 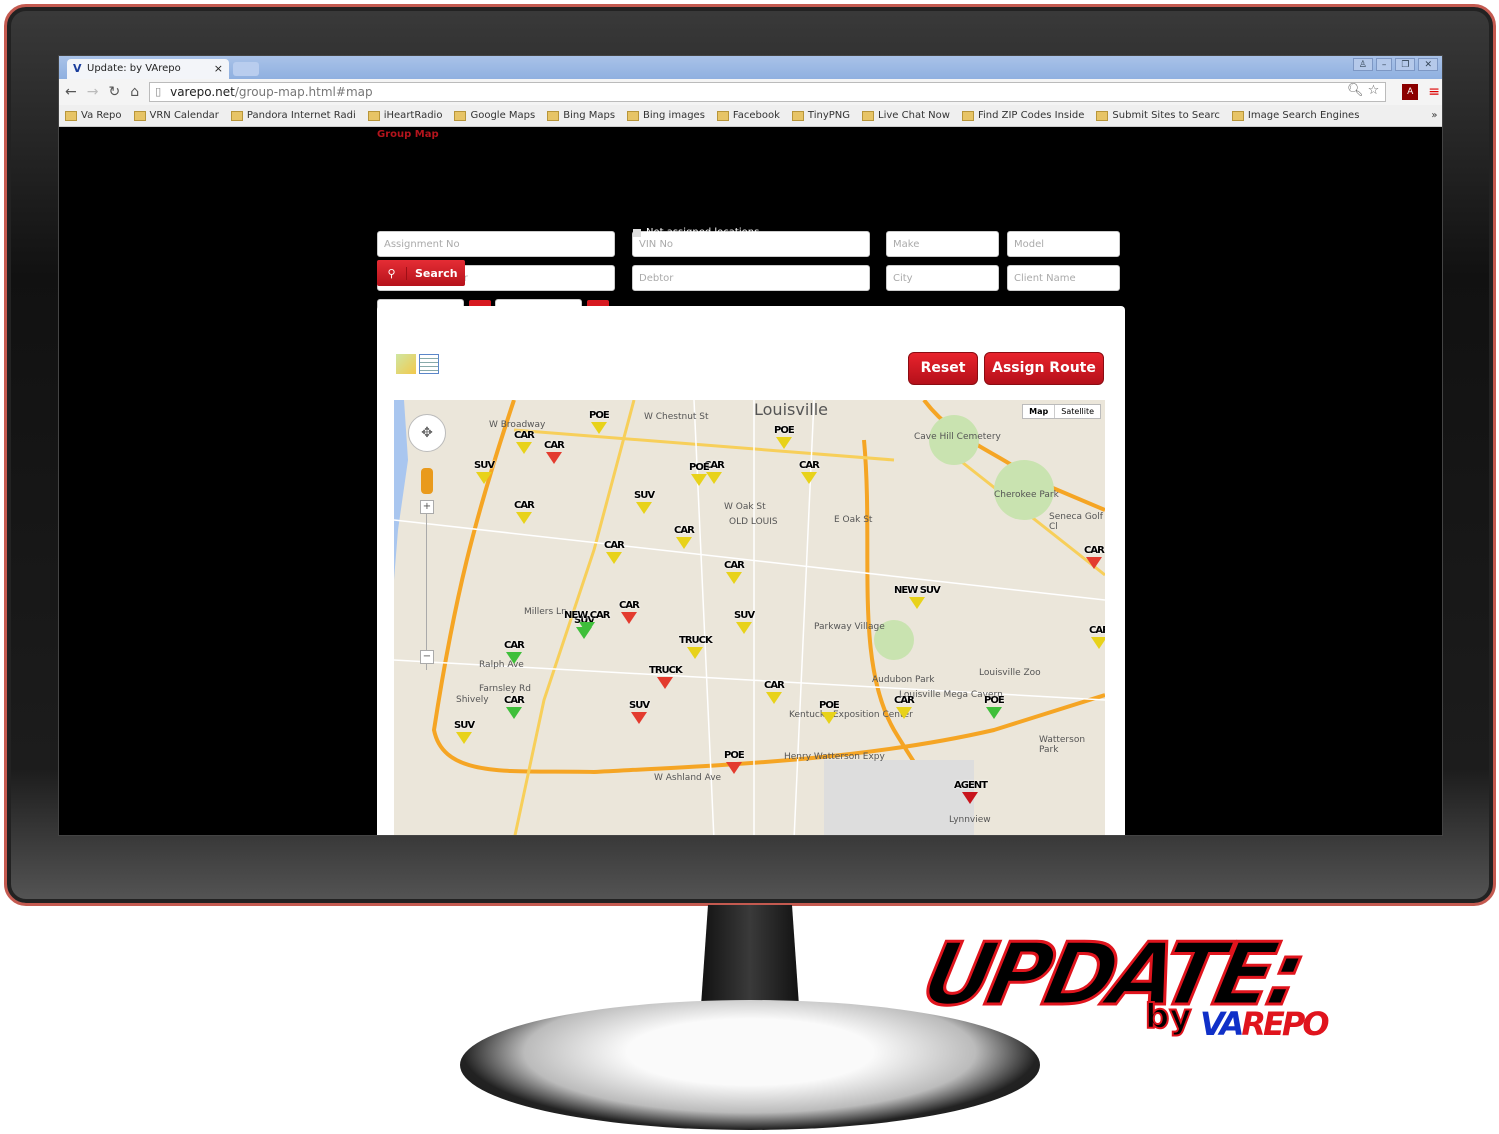 I want to click on restore-icon: ❐, so click(x=1405, y=64).